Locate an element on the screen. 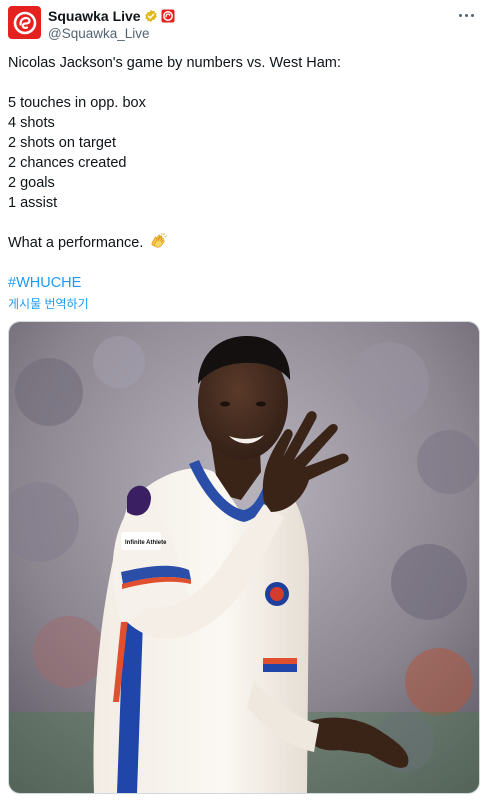 This screenshot has width=487, height=800. display-name: Squawka Live is located at coordinates (94, 16).